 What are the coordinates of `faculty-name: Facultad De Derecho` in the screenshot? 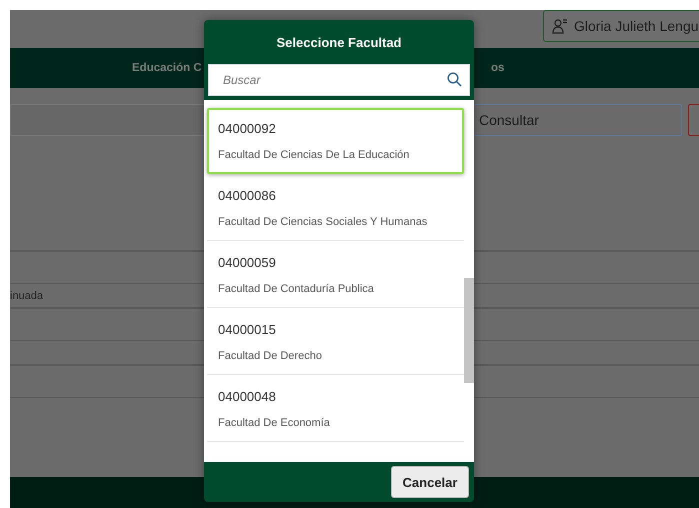 It's located at (270, 356).